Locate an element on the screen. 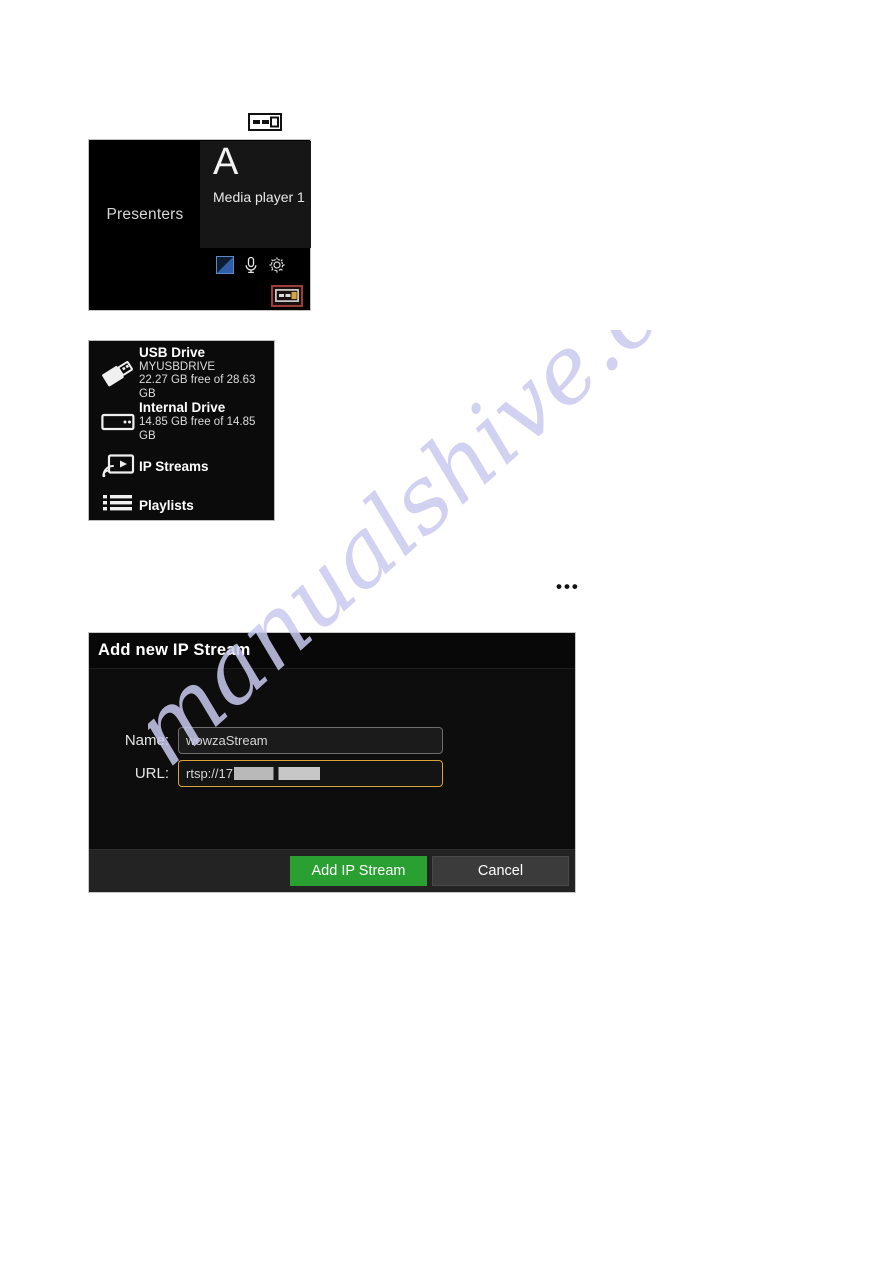 This screenshot has width=893, height=1263. source-select-icon is located at coordinates (265, 122).